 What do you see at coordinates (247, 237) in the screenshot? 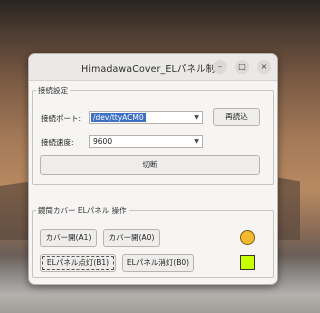
I see `cover-status-indicator` at bounding box center [247, 237].